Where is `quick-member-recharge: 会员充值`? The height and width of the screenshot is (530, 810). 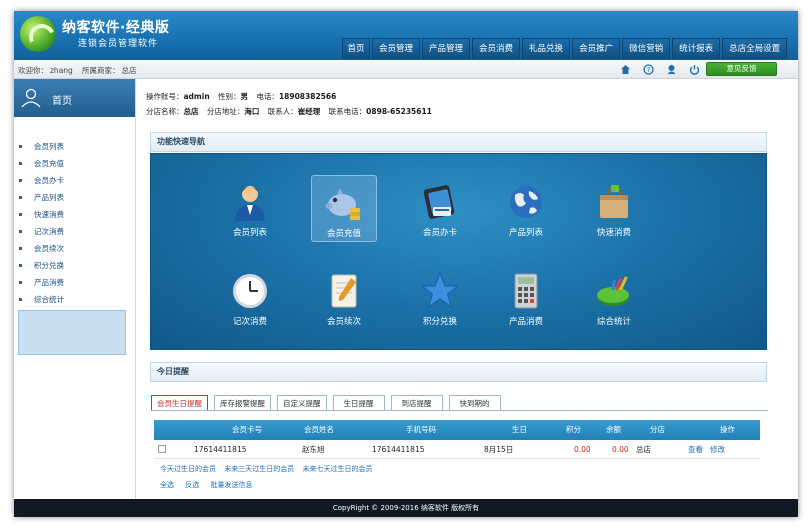
quick-member-recharge: 会员充值 is located at coordinates (344, 208).